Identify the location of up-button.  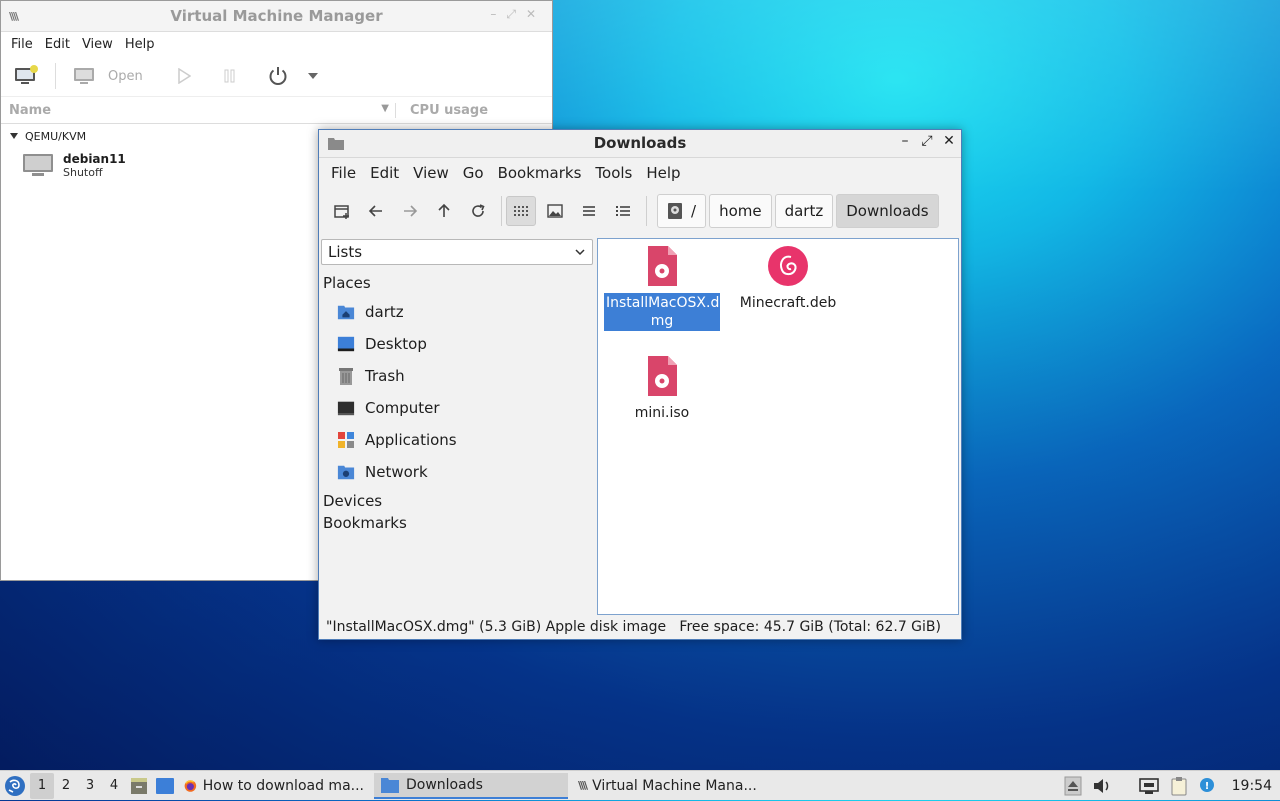
(444, 211).